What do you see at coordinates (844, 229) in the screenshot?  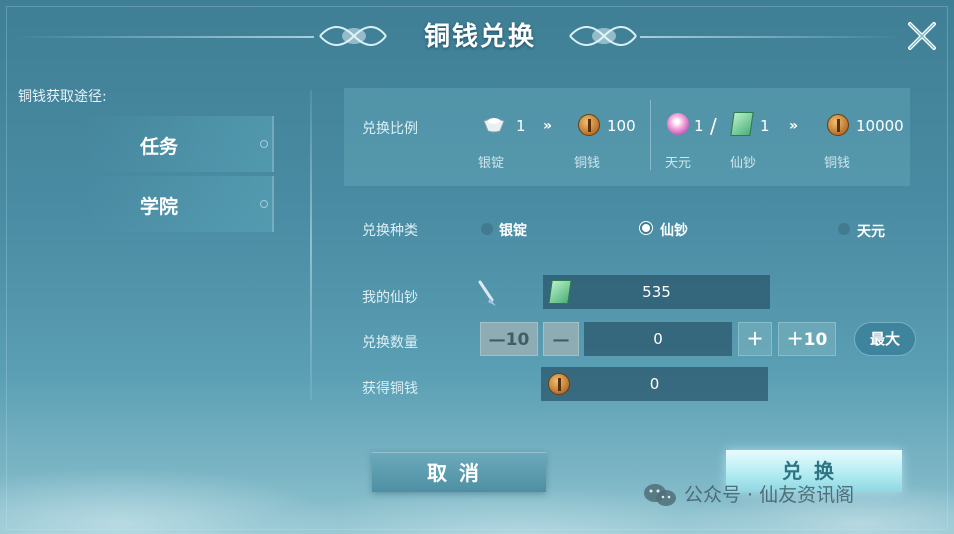 I see `radio-tianyuan` at bounding box center [844, 229].